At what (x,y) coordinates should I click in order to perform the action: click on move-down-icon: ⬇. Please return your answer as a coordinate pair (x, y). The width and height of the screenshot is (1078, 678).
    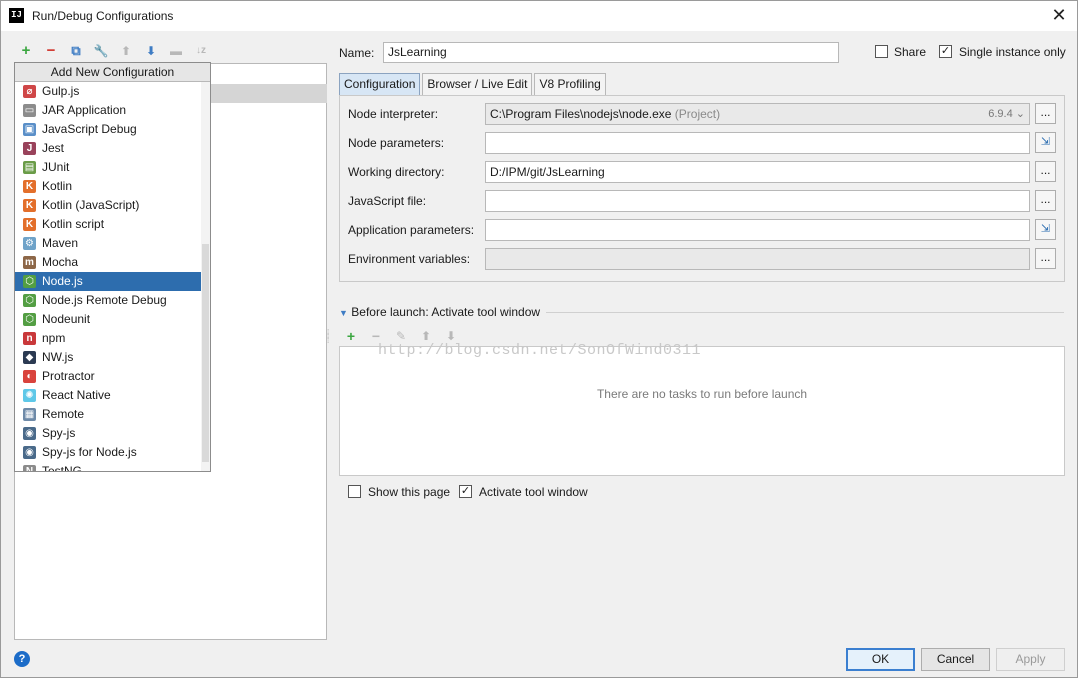
    Looking at the image, I should click on (151, 51).